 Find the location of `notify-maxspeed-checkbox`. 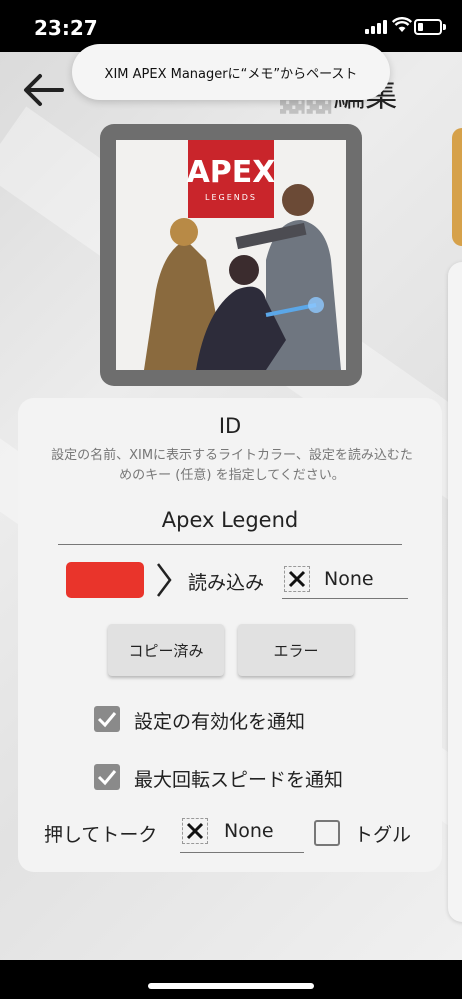

notify-maxspeed-checkbox is located at coordinates (107, 777).